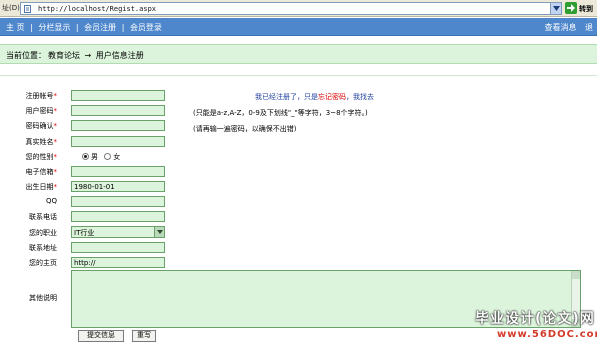  Describe the element at coordinates (97, 9) in the screenshot. I see `url-text: http://localhost/Regist.aspx` at that location.